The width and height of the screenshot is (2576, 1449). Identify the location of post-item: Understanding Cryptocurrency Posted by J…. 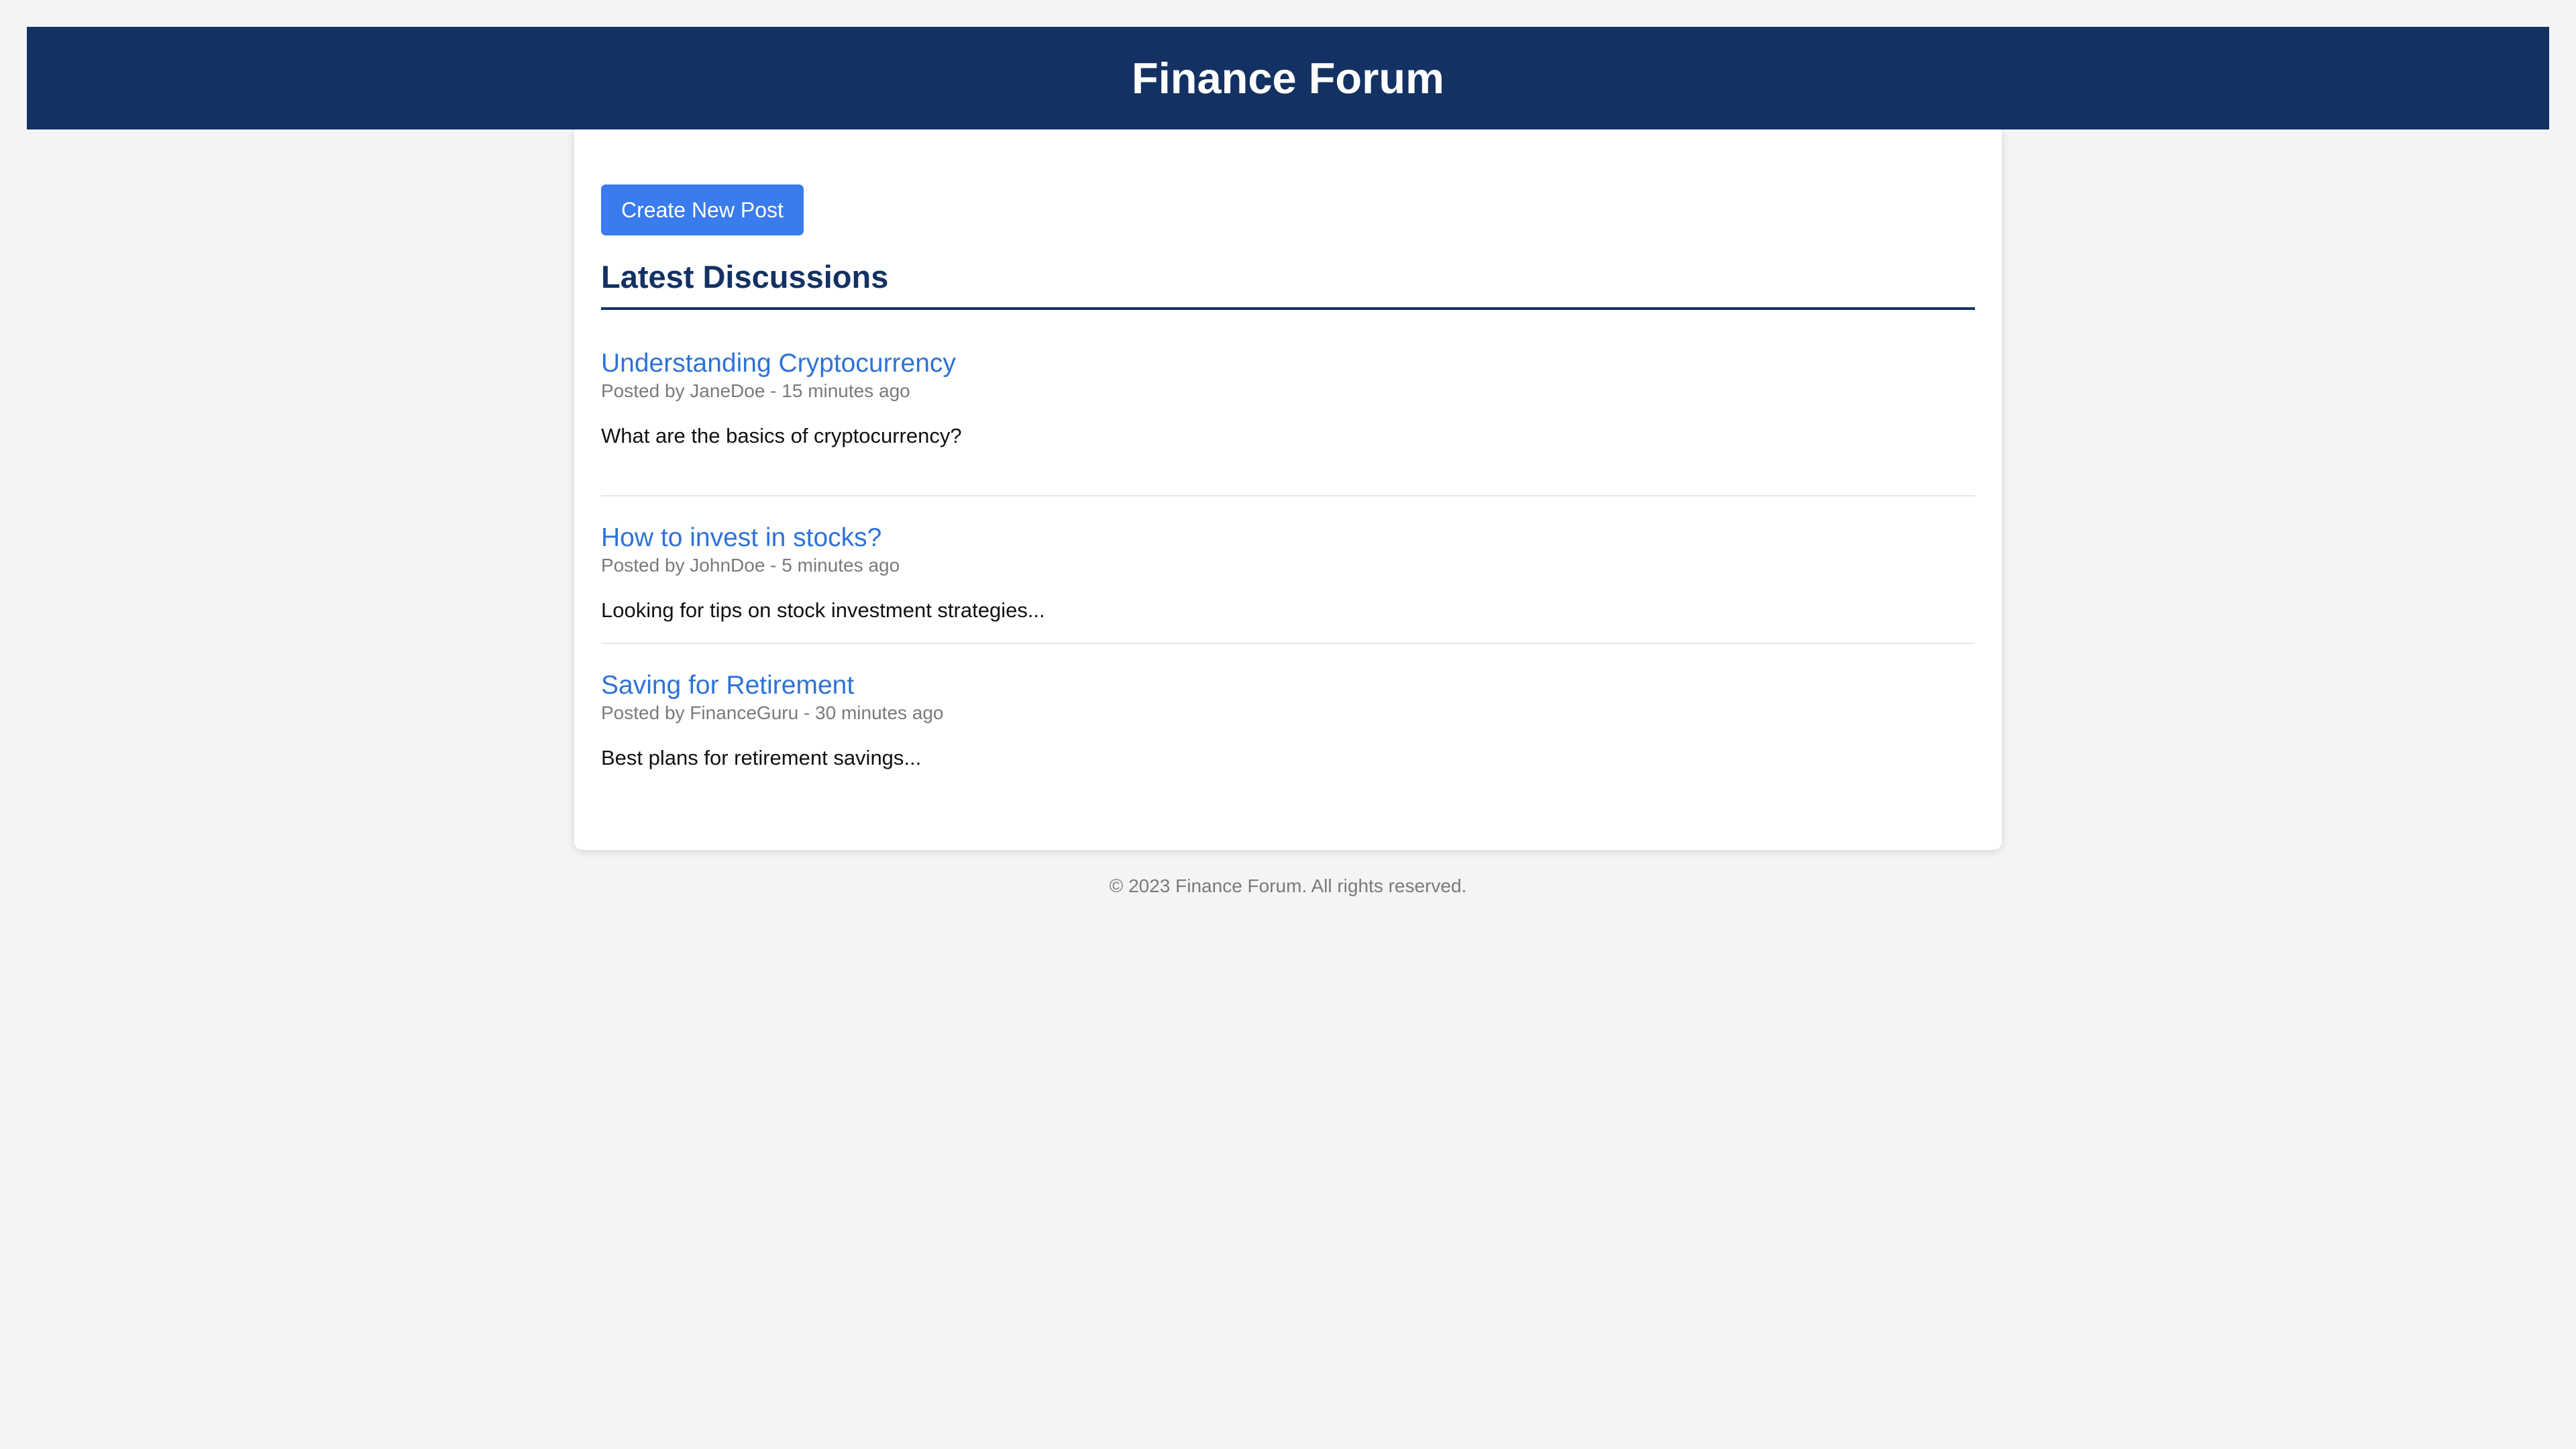
(1288, 422).